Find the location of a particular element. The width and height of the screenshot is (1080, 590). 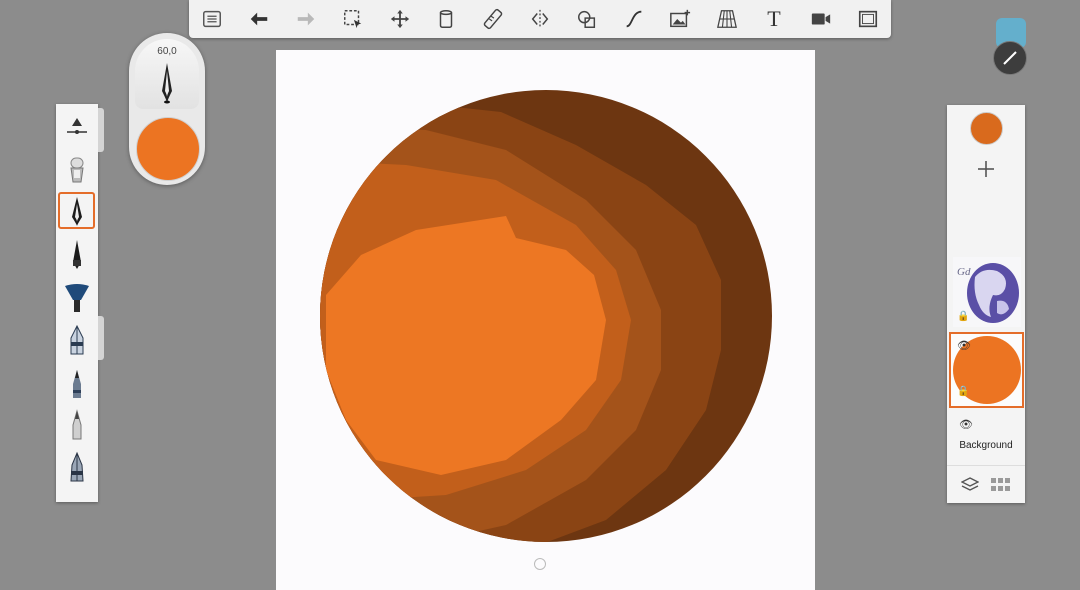

airbrush is located at coordinates (77, 170).